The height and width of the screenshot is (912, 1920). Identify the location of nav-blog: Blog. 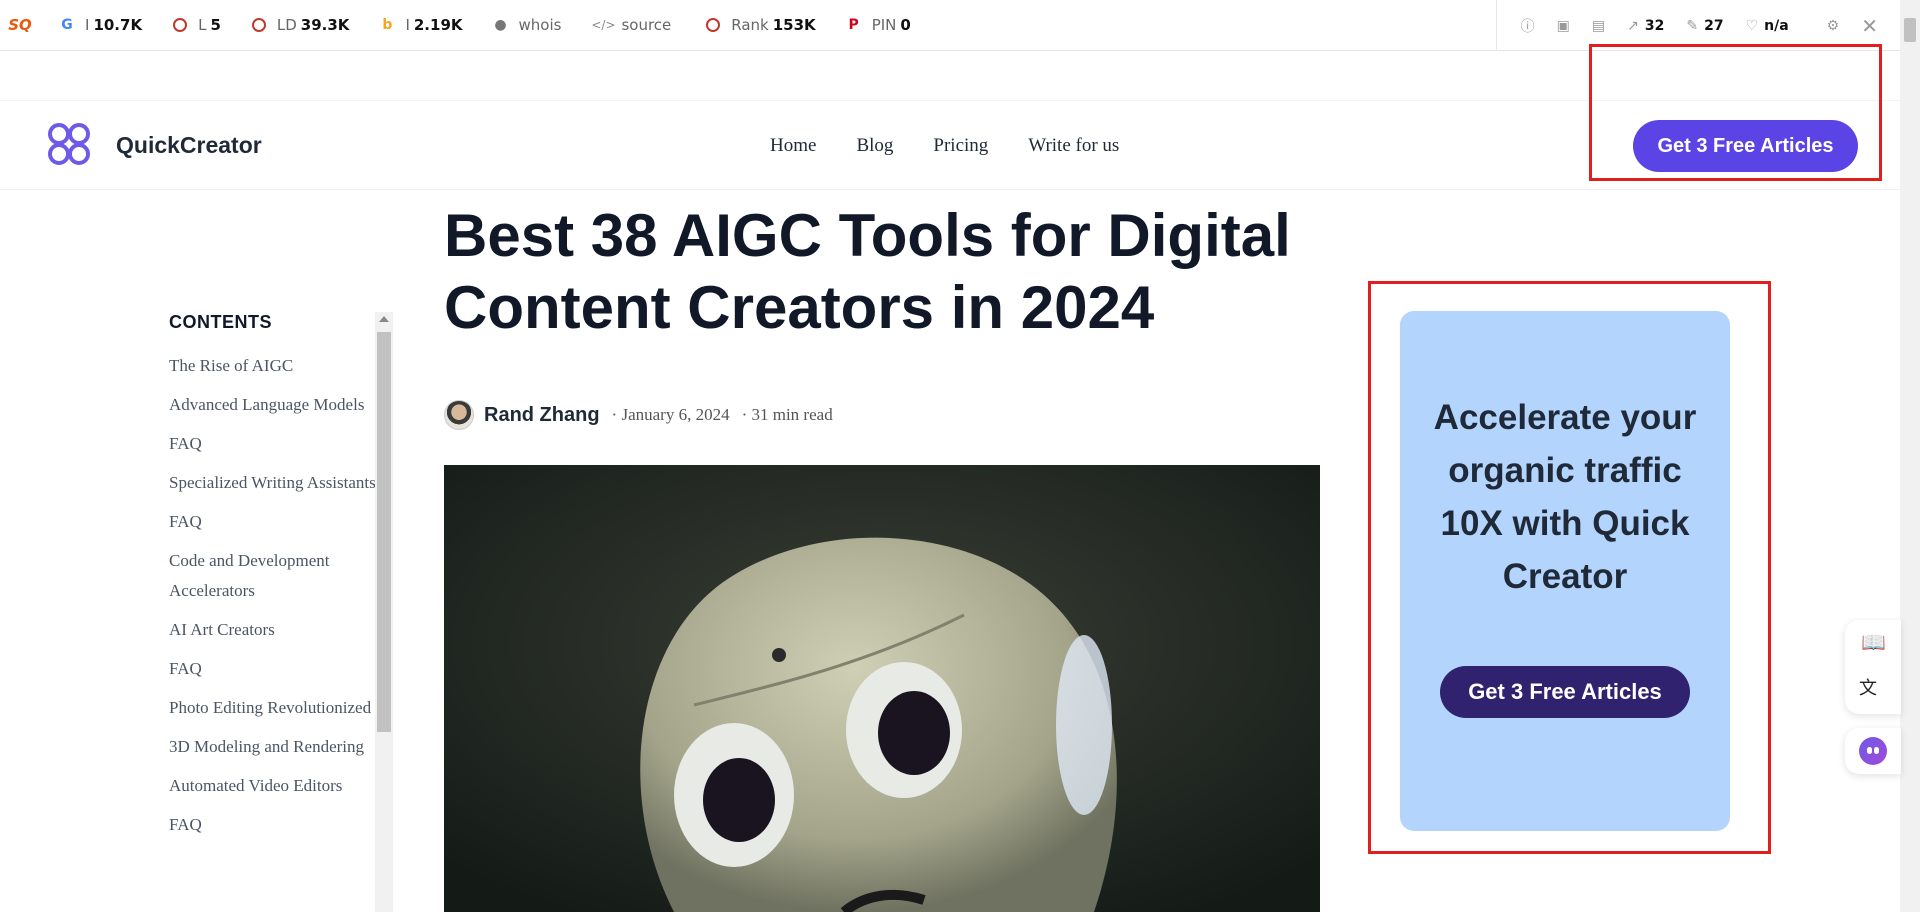
(874, 146).